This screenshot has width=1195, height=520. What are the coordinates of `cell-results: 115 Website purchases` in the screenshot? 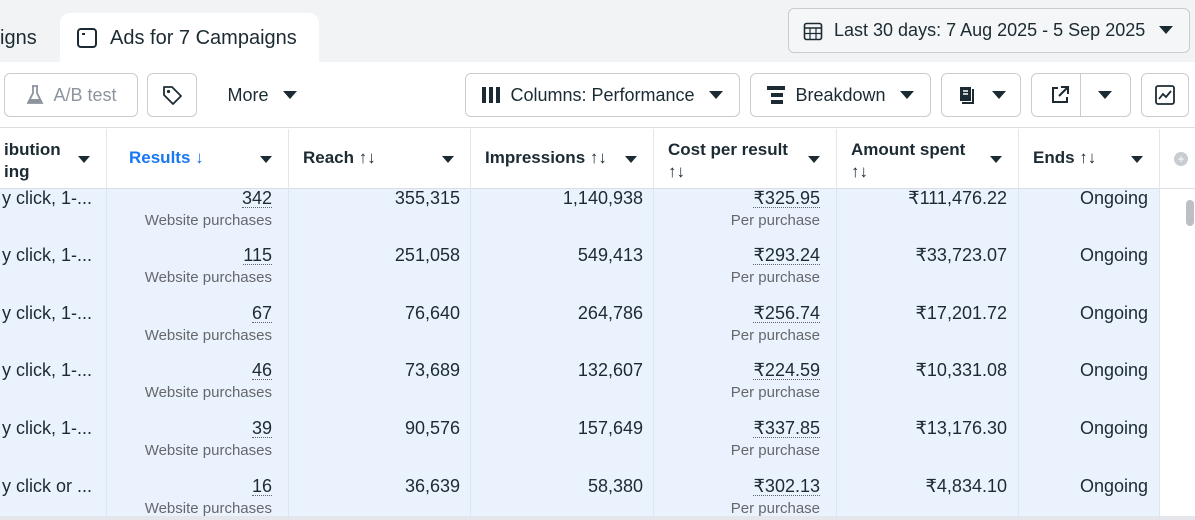 It's located at (198, 275).